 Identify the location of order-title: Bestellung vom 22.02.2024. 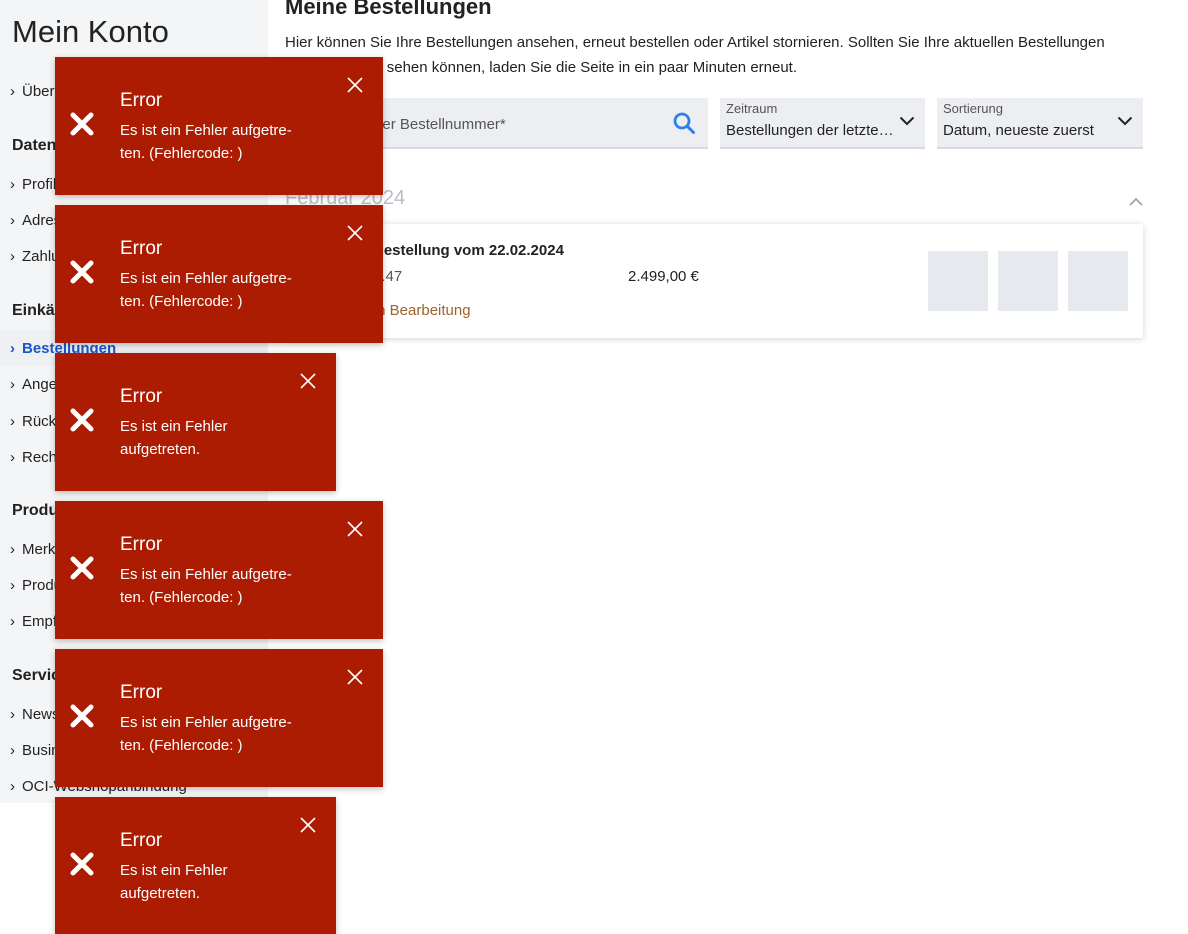
(468, 250).